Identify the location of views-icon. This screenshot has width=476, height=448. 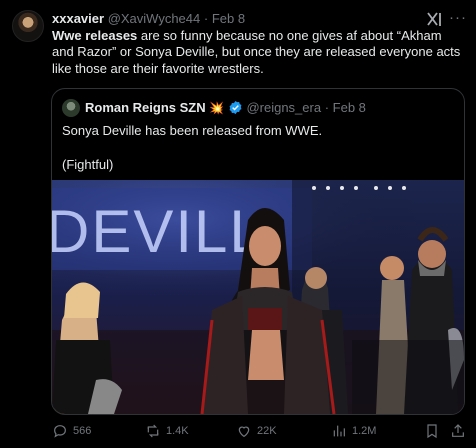
(339, 431).